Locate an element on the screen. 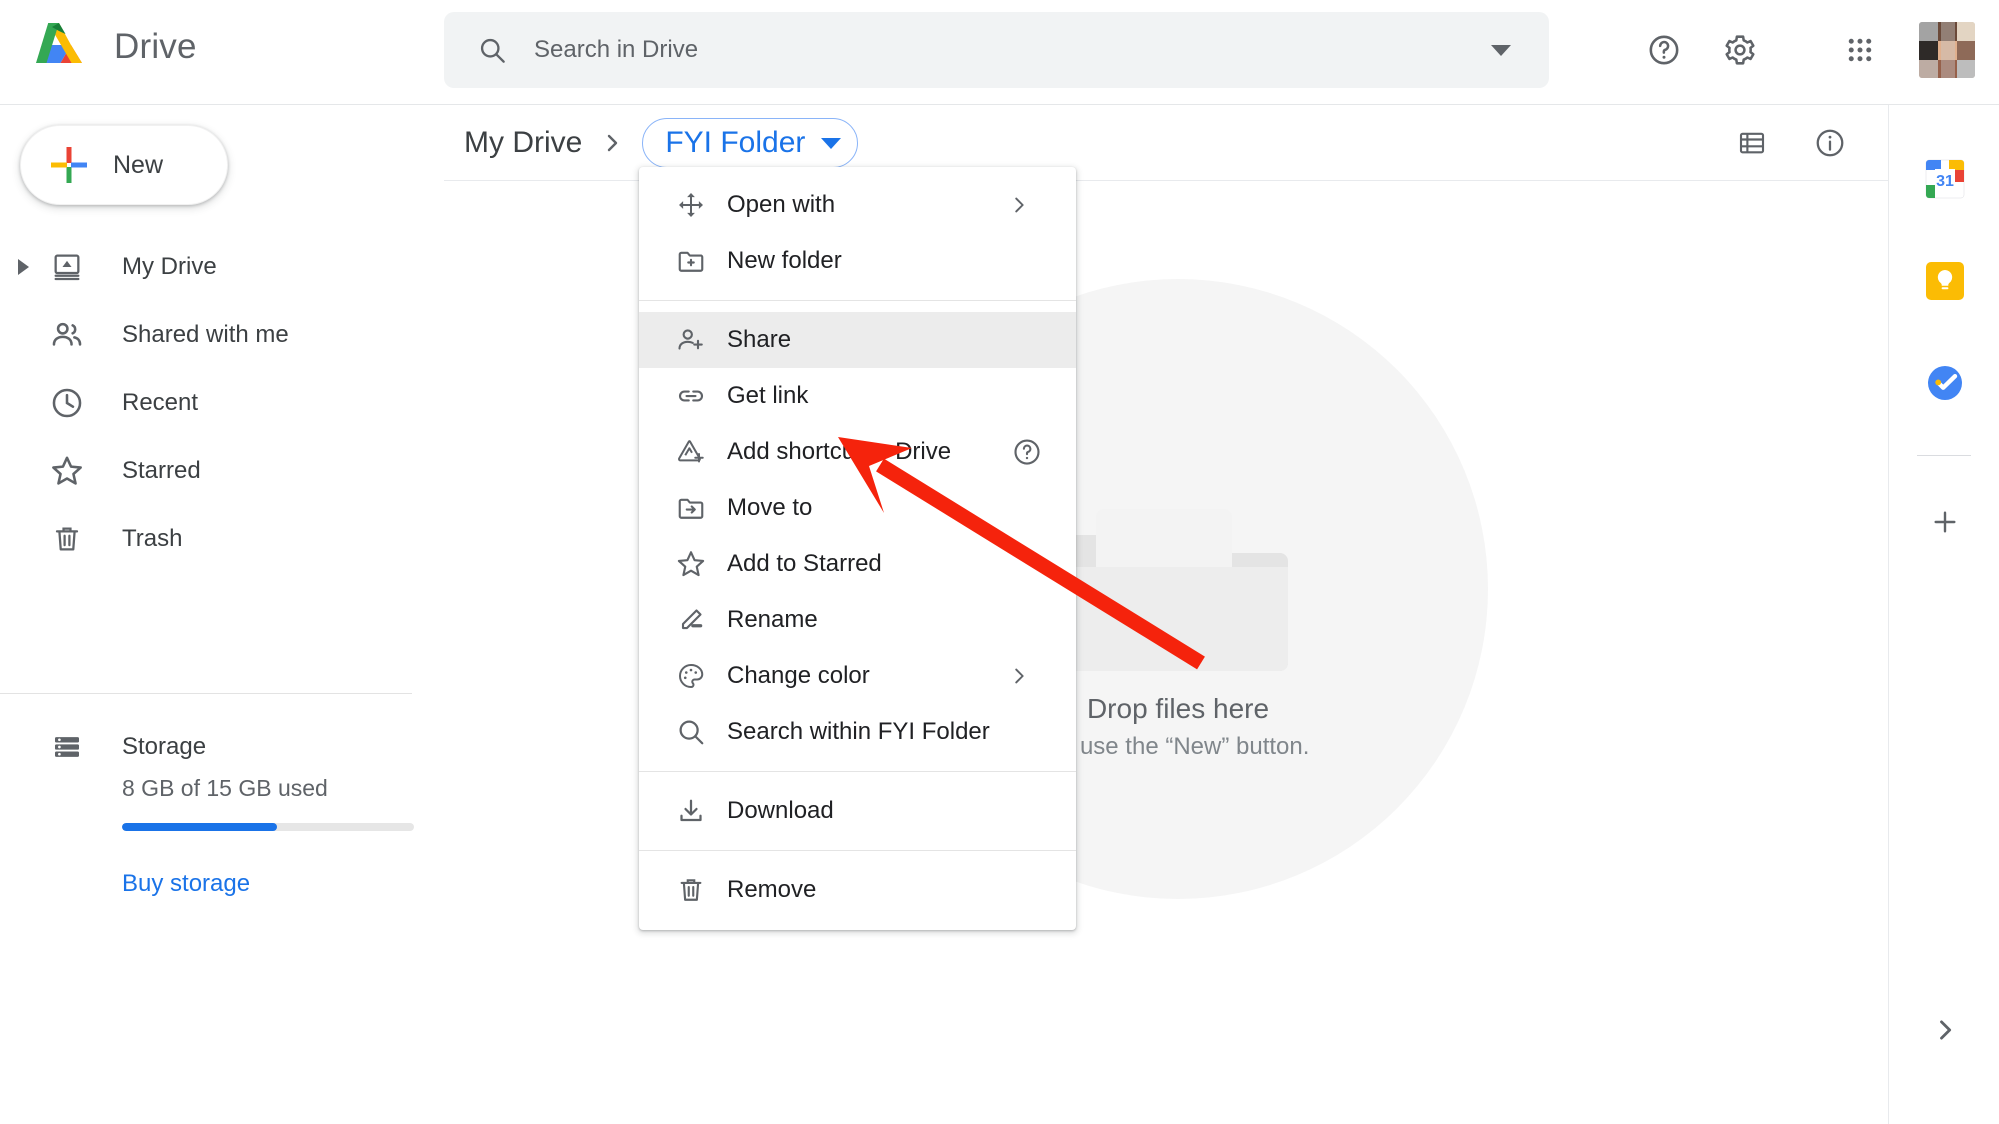 The width and height of the screenshot is (1999, 1124). sidebar-item-recent: Recent is located at coordinates (222, 403).